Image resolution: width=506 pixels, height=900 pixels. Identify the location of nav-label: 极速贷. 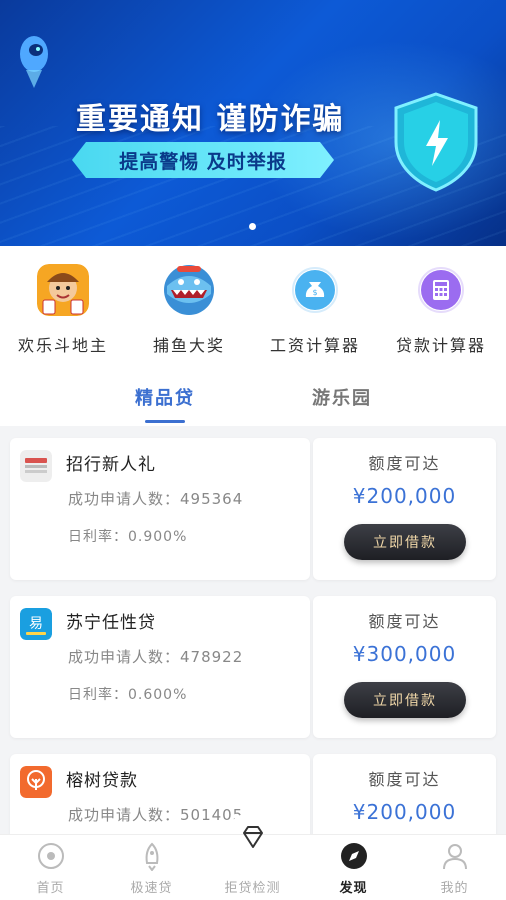
(151, 888).